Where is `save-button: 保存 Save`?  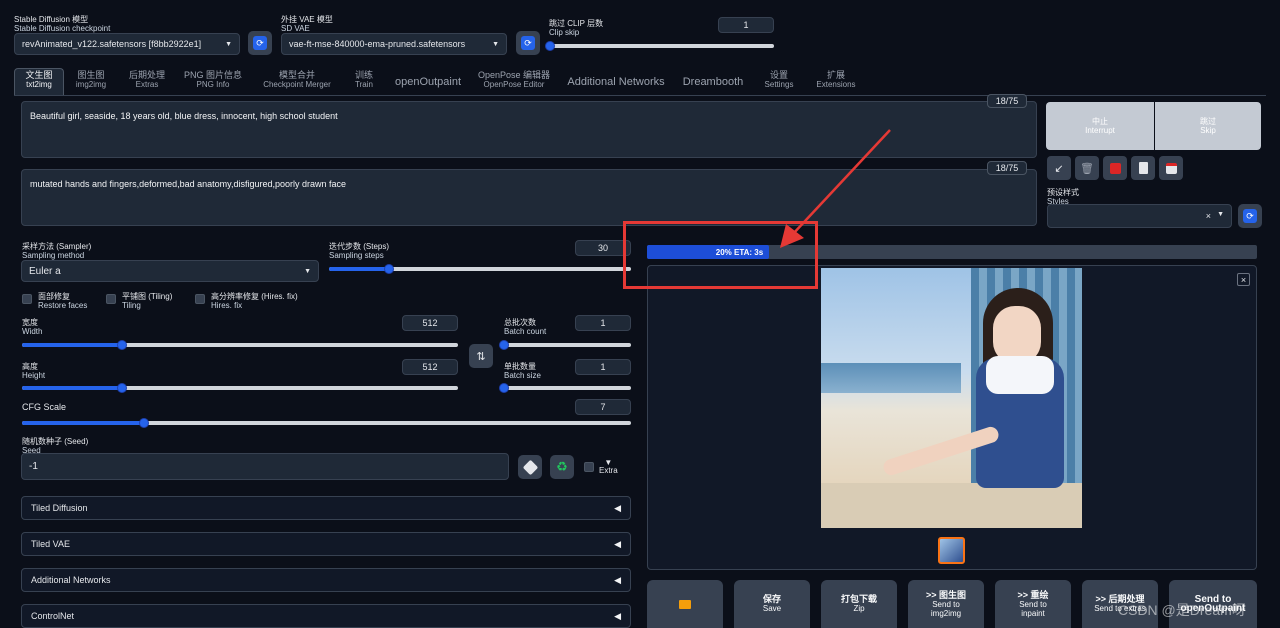 save-button: 保存 Save is located at coordinates (772, 604).